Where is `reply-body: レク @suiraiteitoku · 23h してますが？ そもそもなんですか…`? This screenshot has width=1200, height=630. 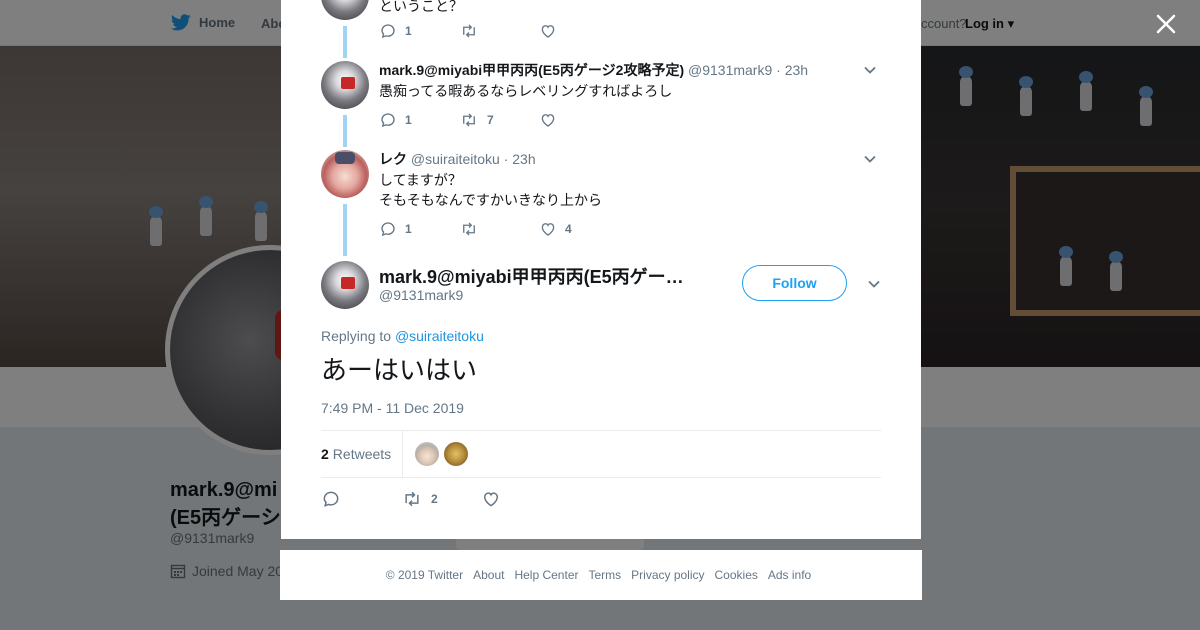 reply-body: レク @suiraiteitoku · 23h してますが？ そもそもなんですか… is located at coordinates (629, 180).